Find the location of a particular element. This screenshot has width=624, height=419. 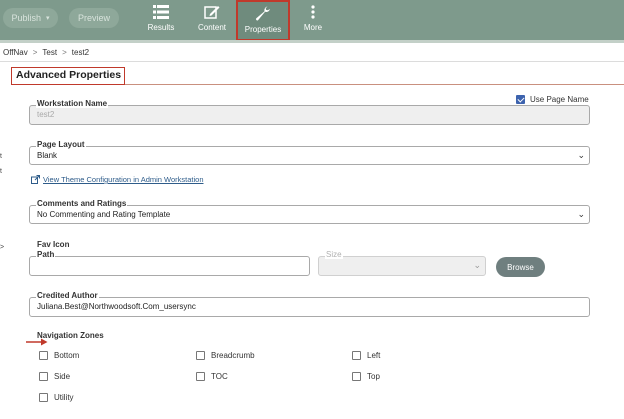

page-layout-label: Page Layout is located at coordinates (61, 144).